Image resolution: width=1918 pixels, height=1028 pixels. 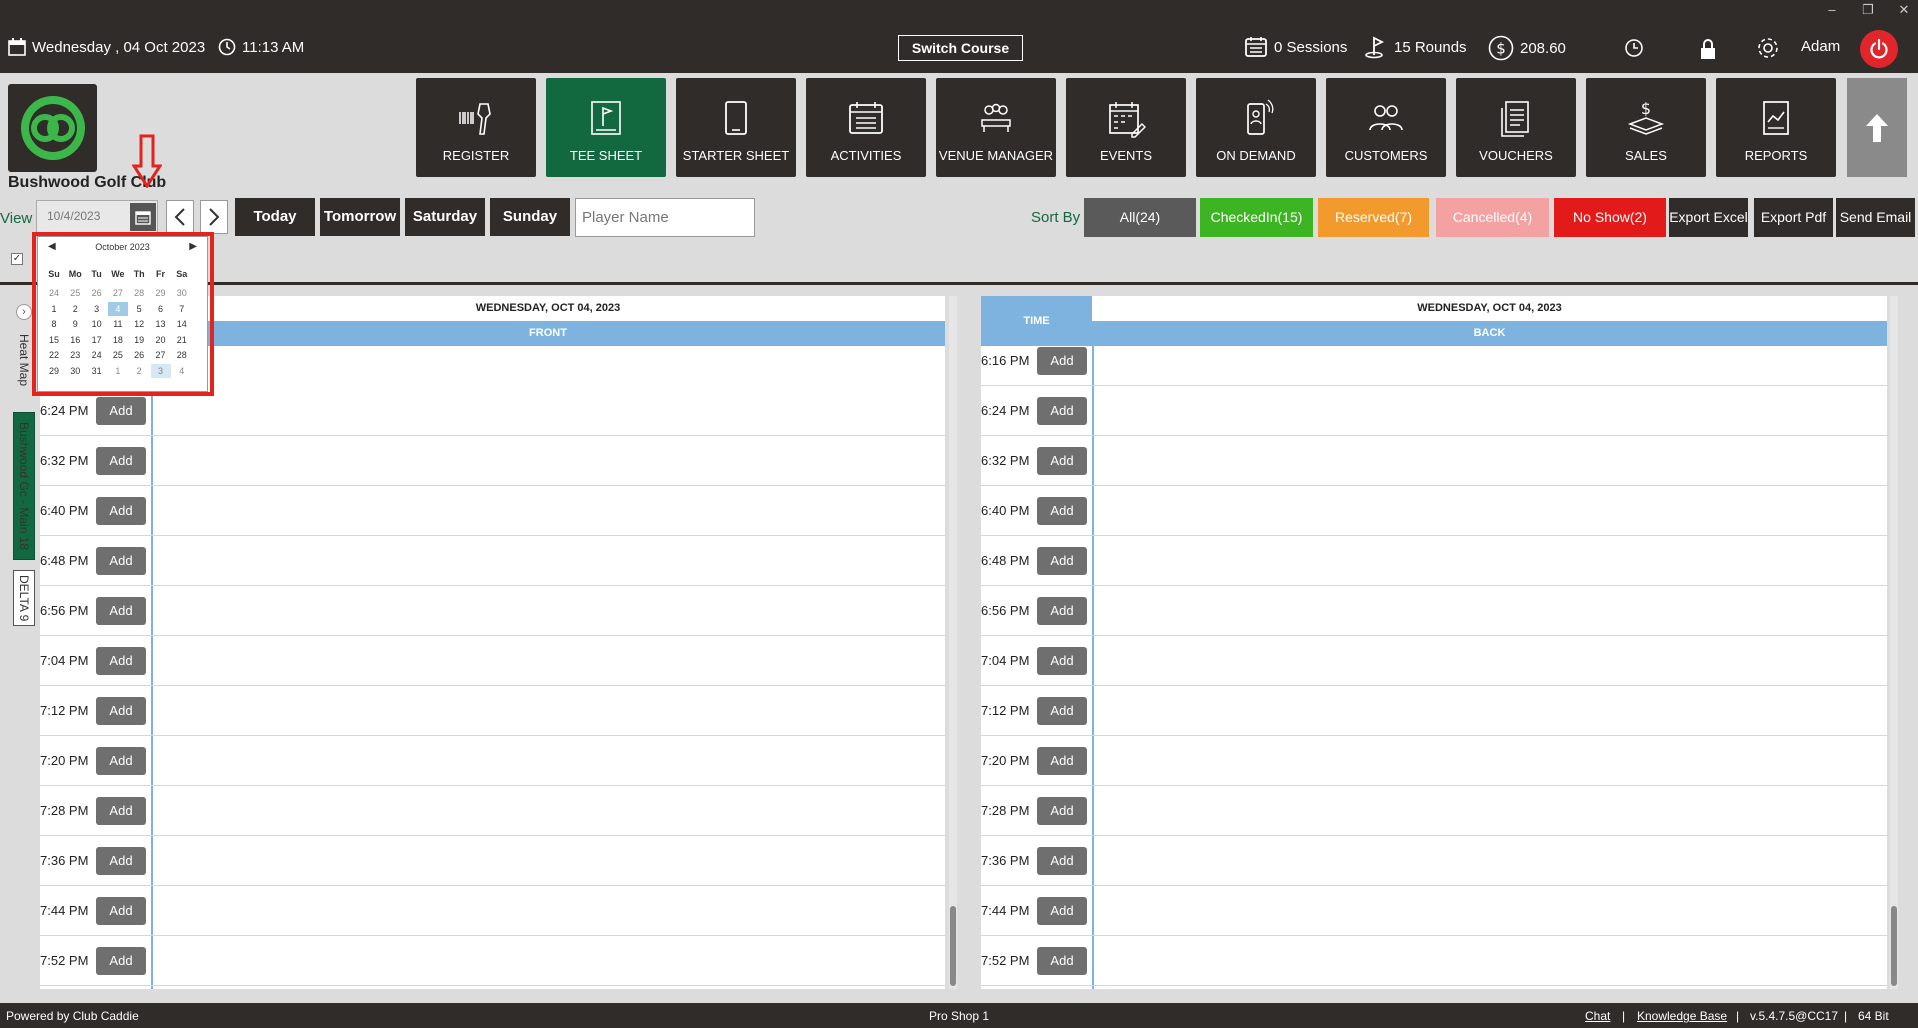 What do you see at coordinates (118, 324) in the screenshot?
I see `calendar-day: 11` at bounding box center [118, 324].